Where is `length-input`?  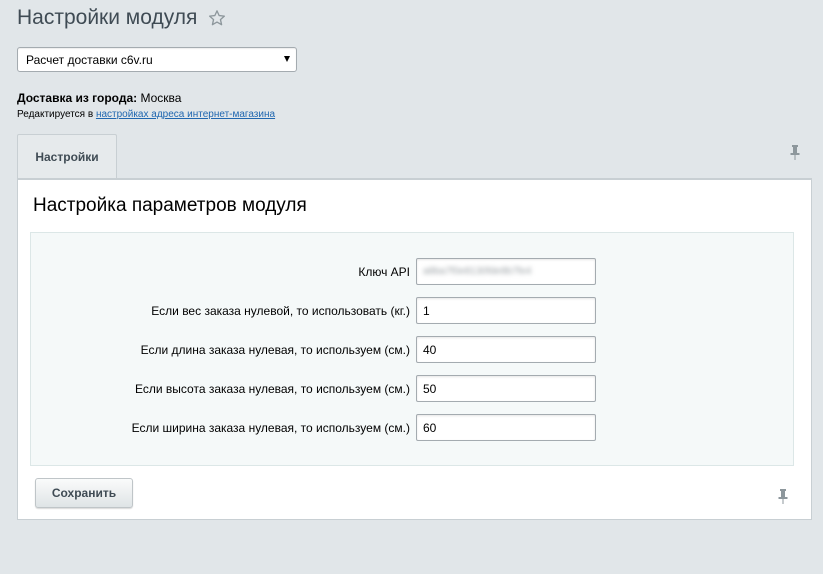
length-input is located at coordinates (506, 349).